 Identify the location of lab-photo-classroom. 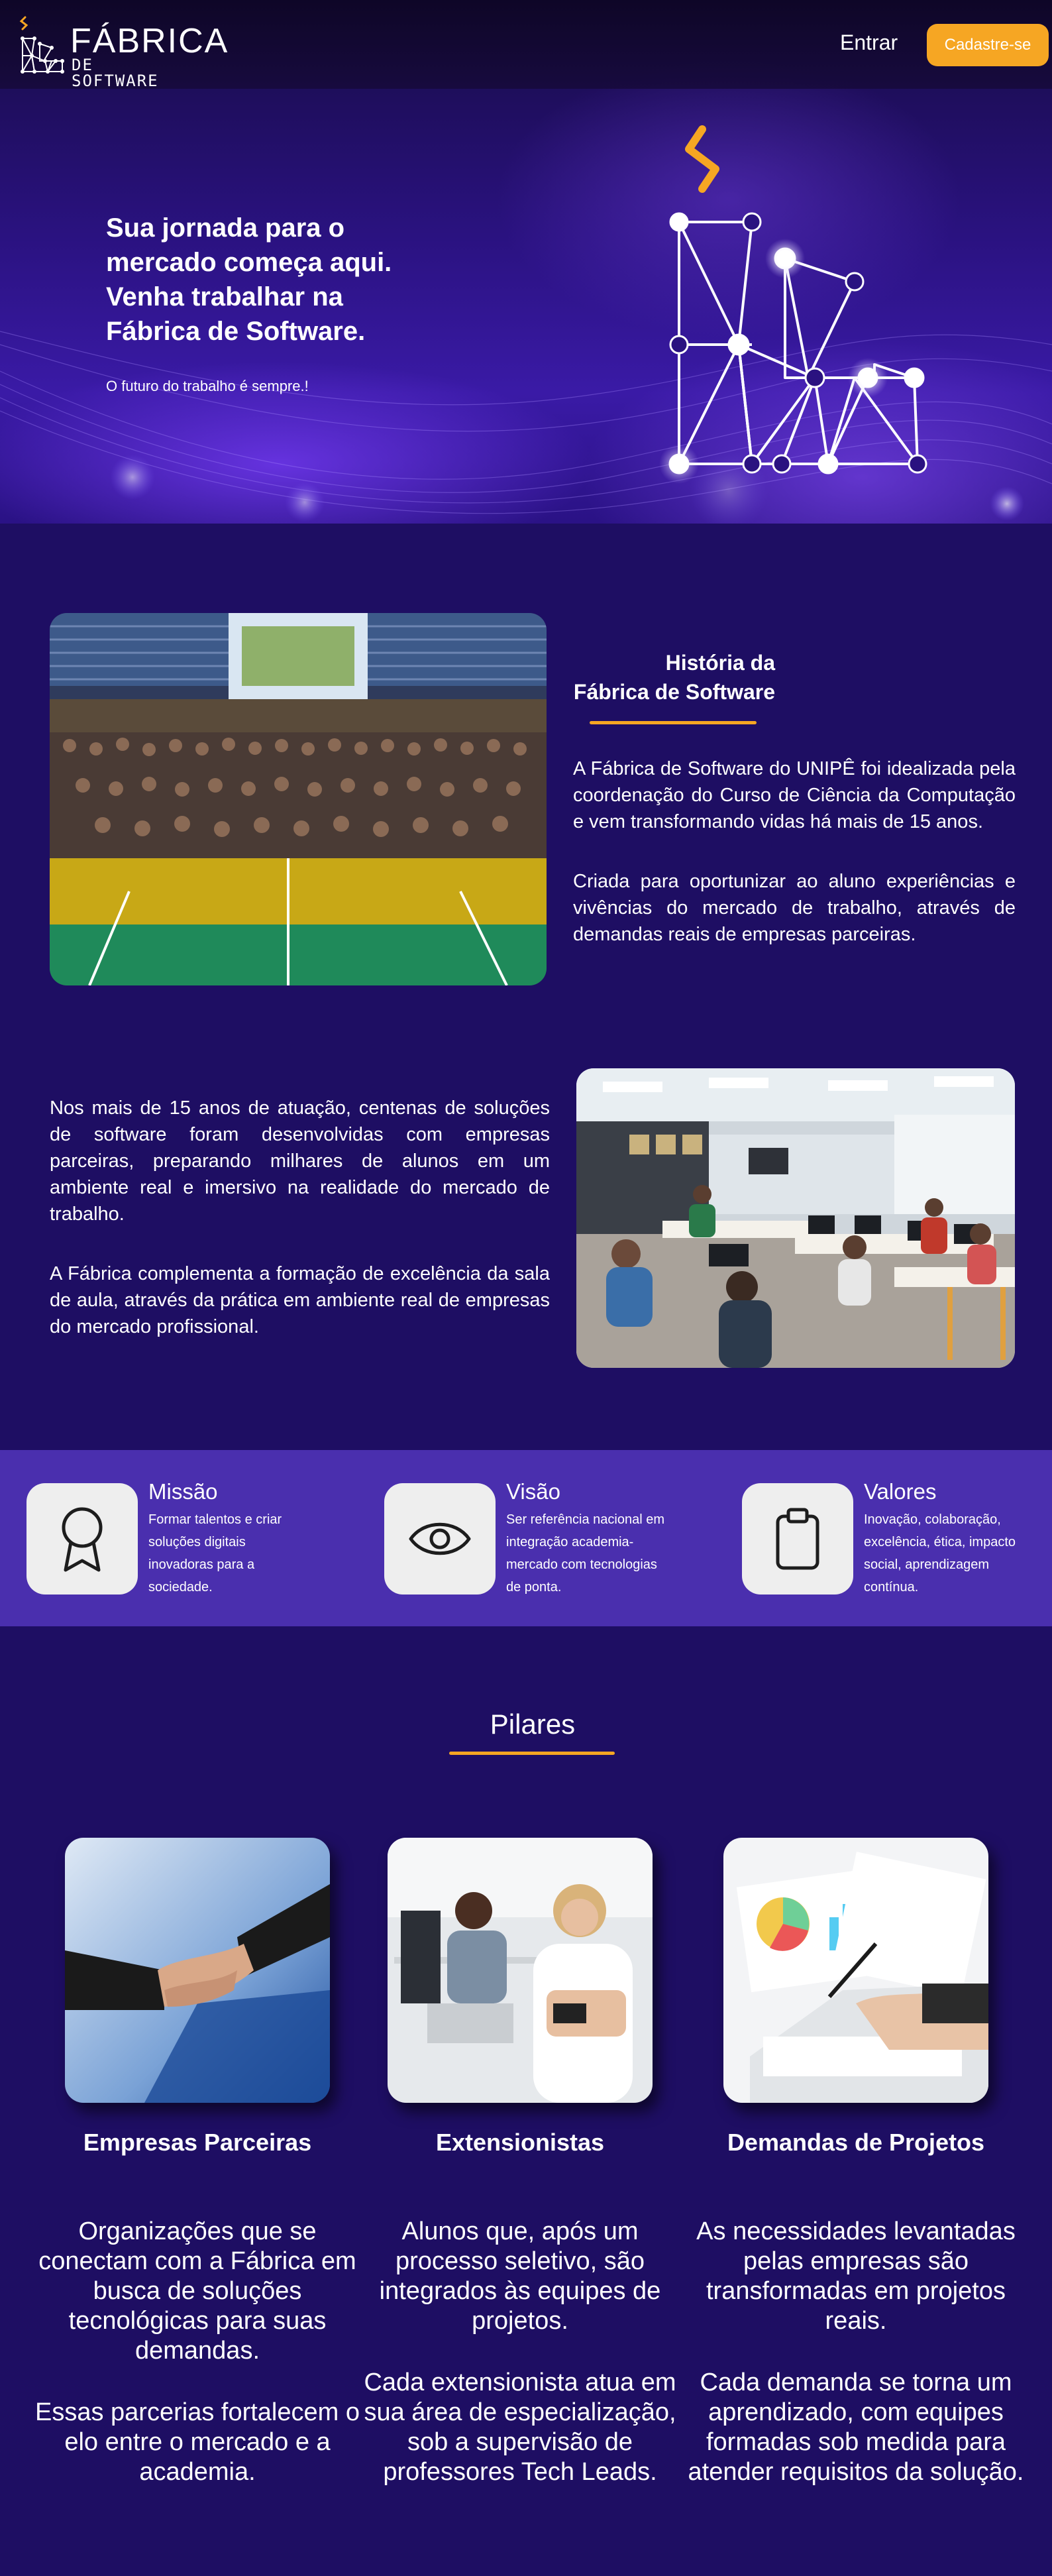
(795, 1218).